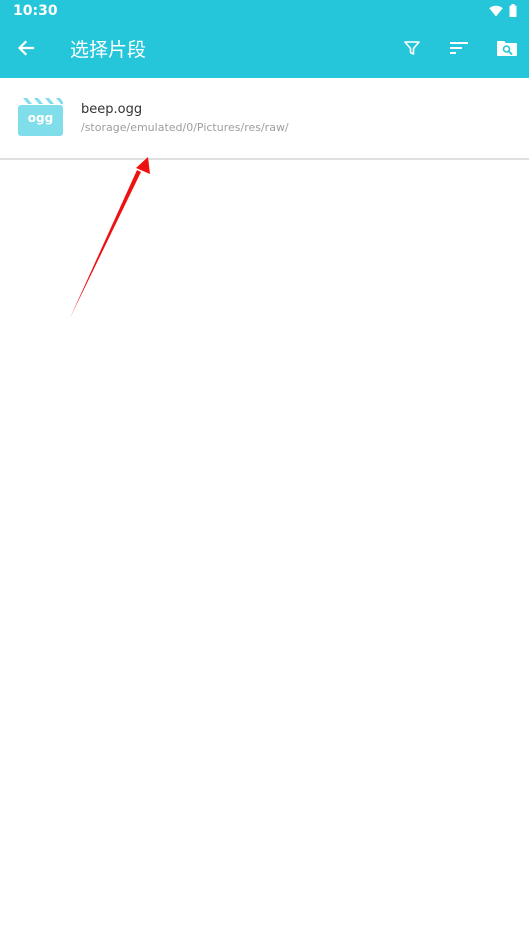 This screenshot has width=529, height=937. What do you see at coordinates (264, 11) in the screenshot?
I see `status-bar: 10:30` at bounding box center [264, 11].